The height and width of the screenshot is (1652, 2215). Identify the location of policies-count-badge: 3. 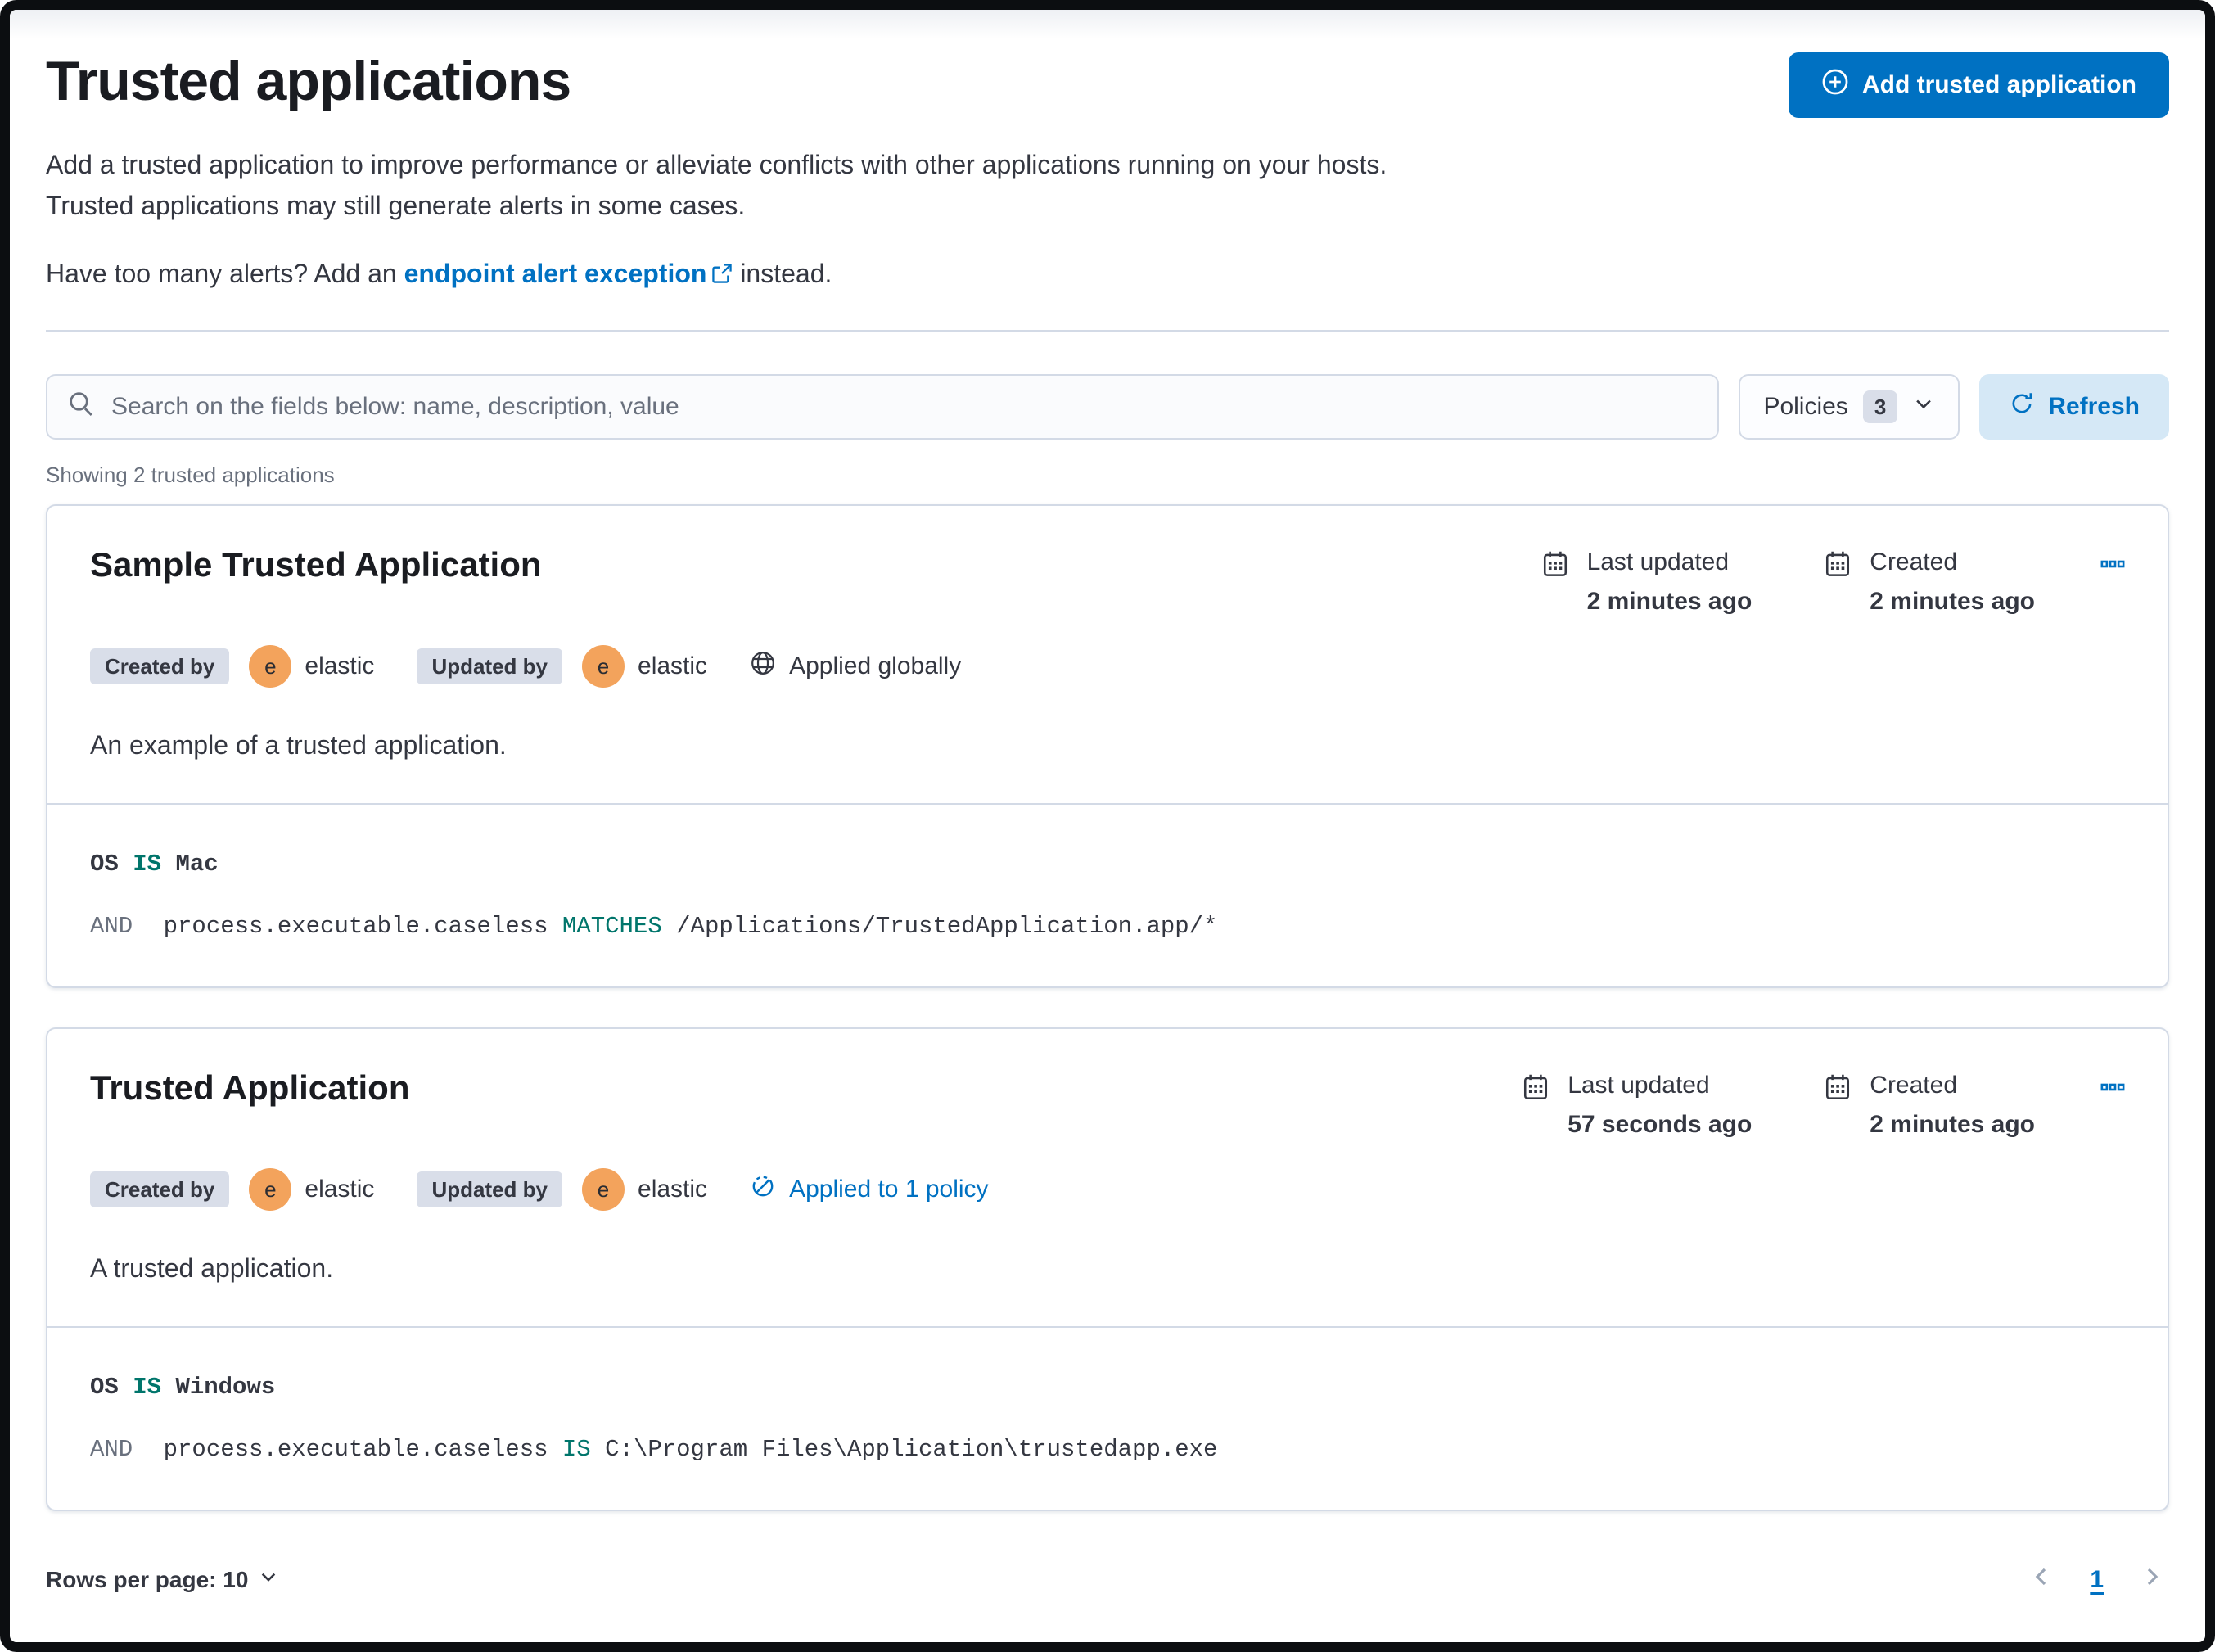
(1880, 406).